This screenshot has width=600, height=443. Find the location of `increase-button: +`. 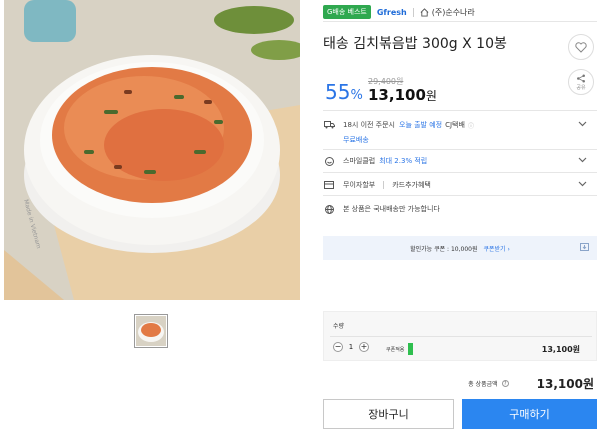

increase-button: + is located at coordinates (364, 347).